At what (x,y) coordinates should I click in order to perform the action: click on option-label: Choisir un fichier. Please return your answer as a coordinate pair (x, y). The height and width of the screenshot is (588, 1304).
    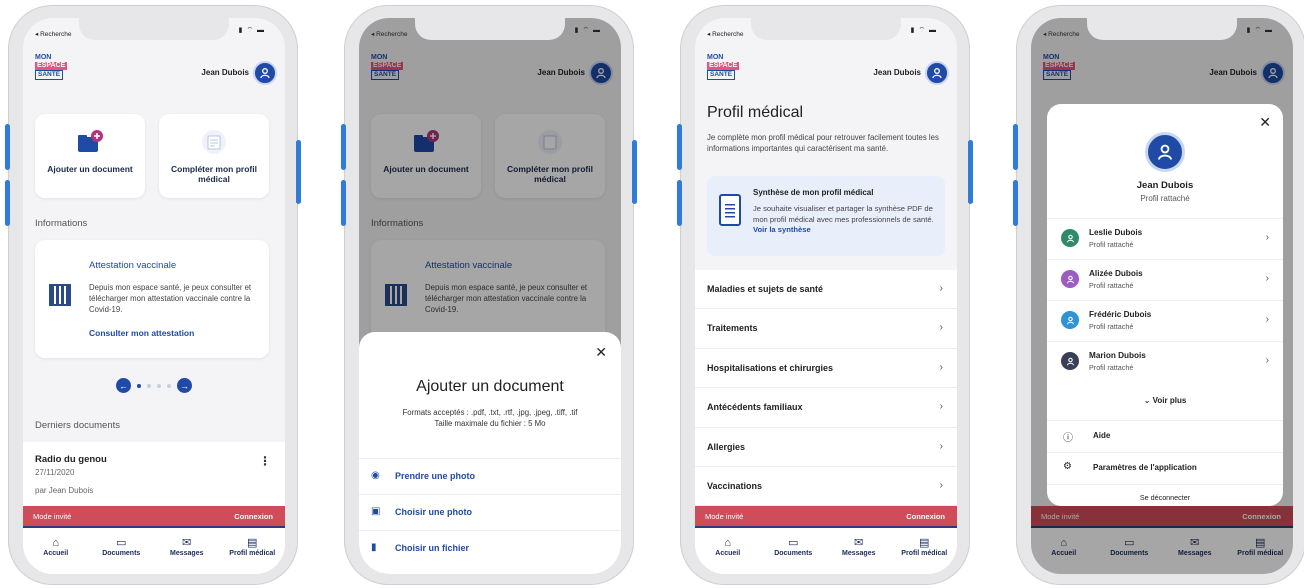
    Looking at the image, I should click on (432, 548).